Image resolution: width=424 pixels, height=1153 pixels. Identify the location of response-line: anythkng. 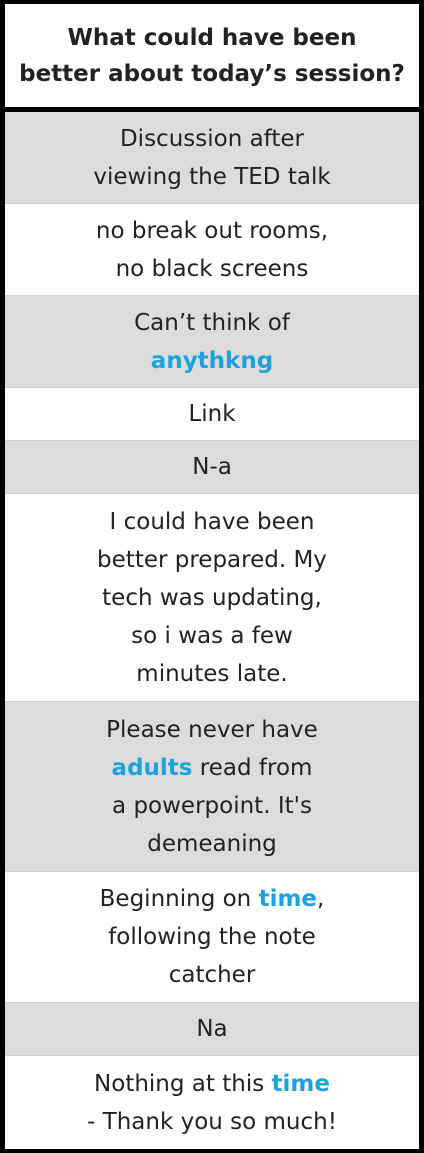
(212, 361).